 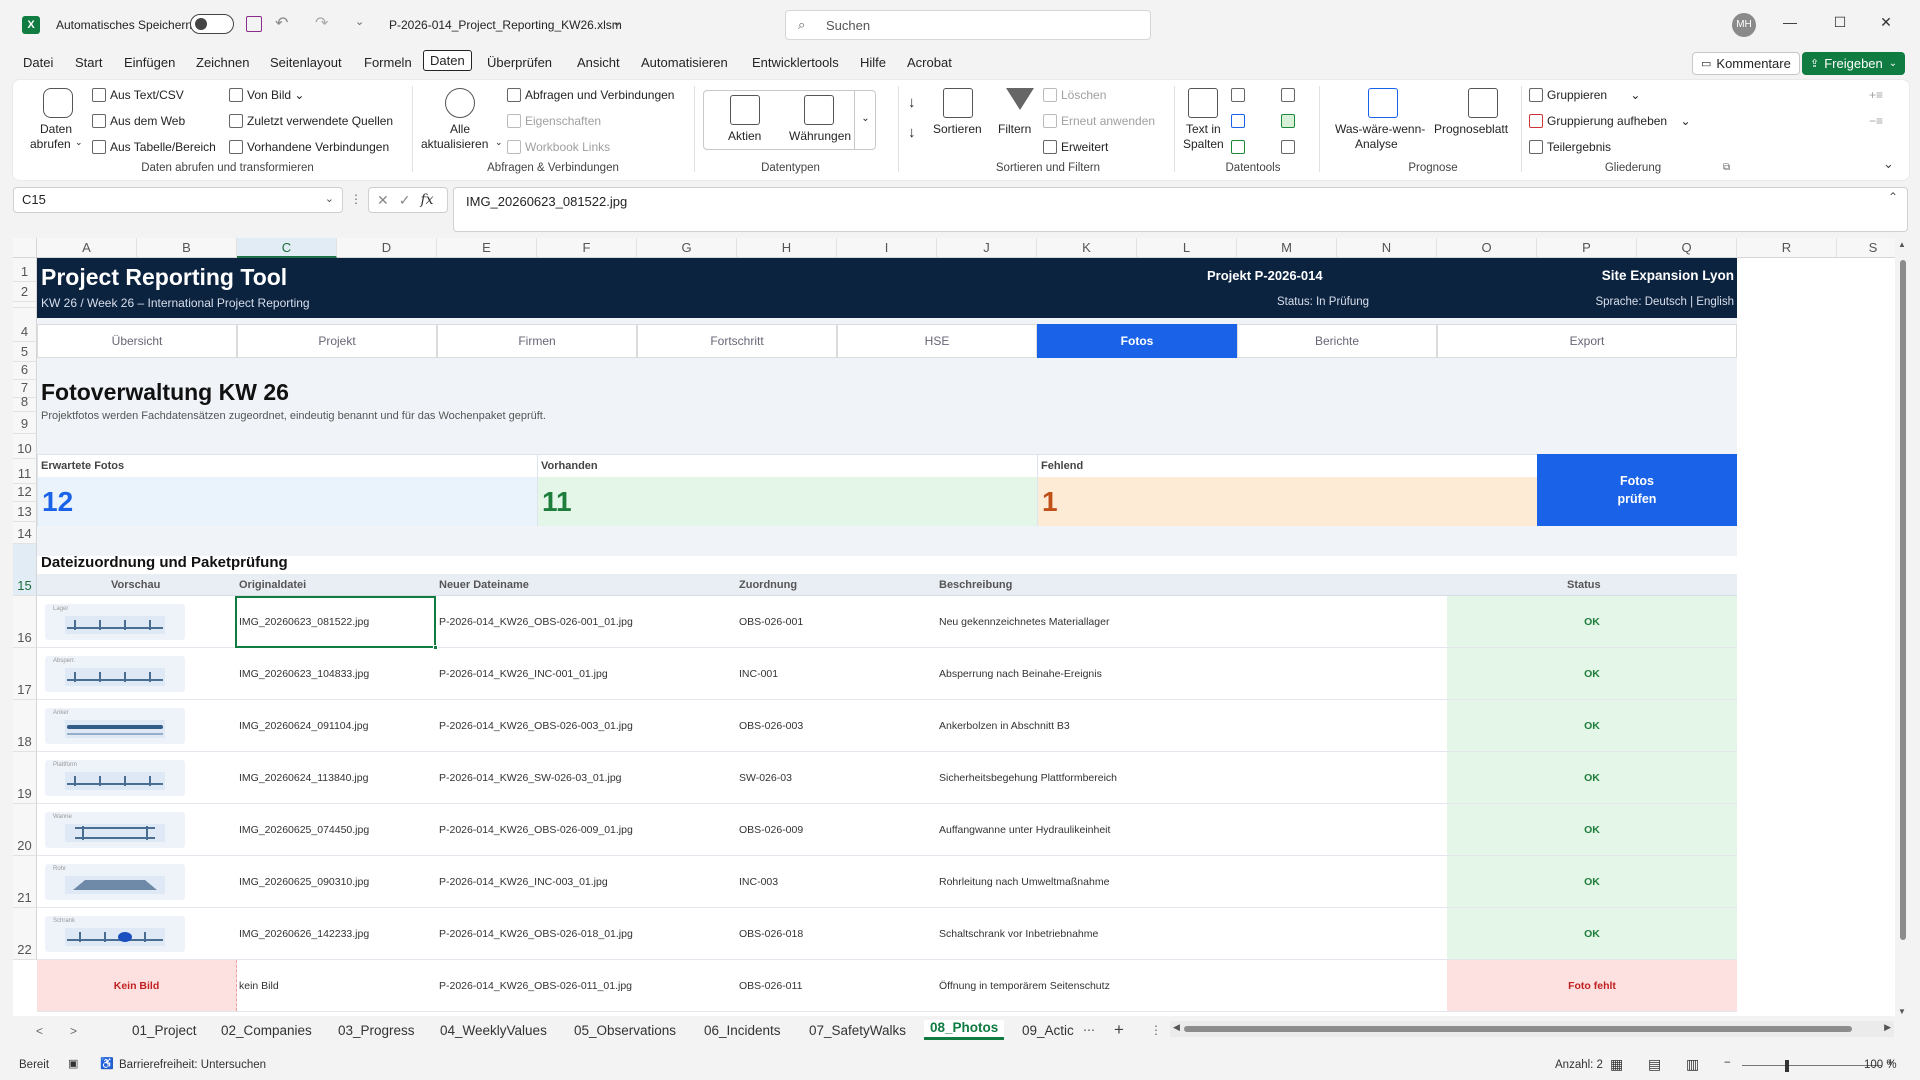 I want to click on column-header-c: C, so click(x=287, y=248).